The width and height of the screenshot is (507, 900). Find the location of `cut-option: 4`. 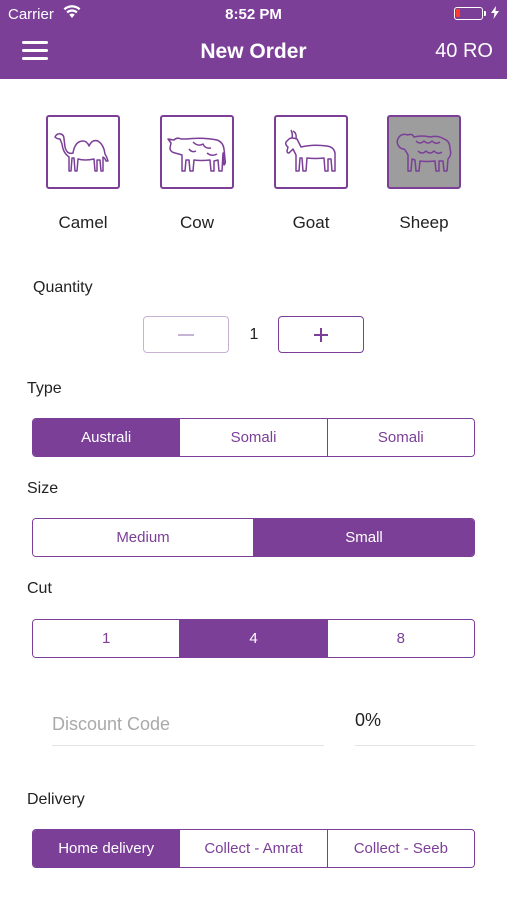

cut-option: 4 is located at coordinates (253, 638).